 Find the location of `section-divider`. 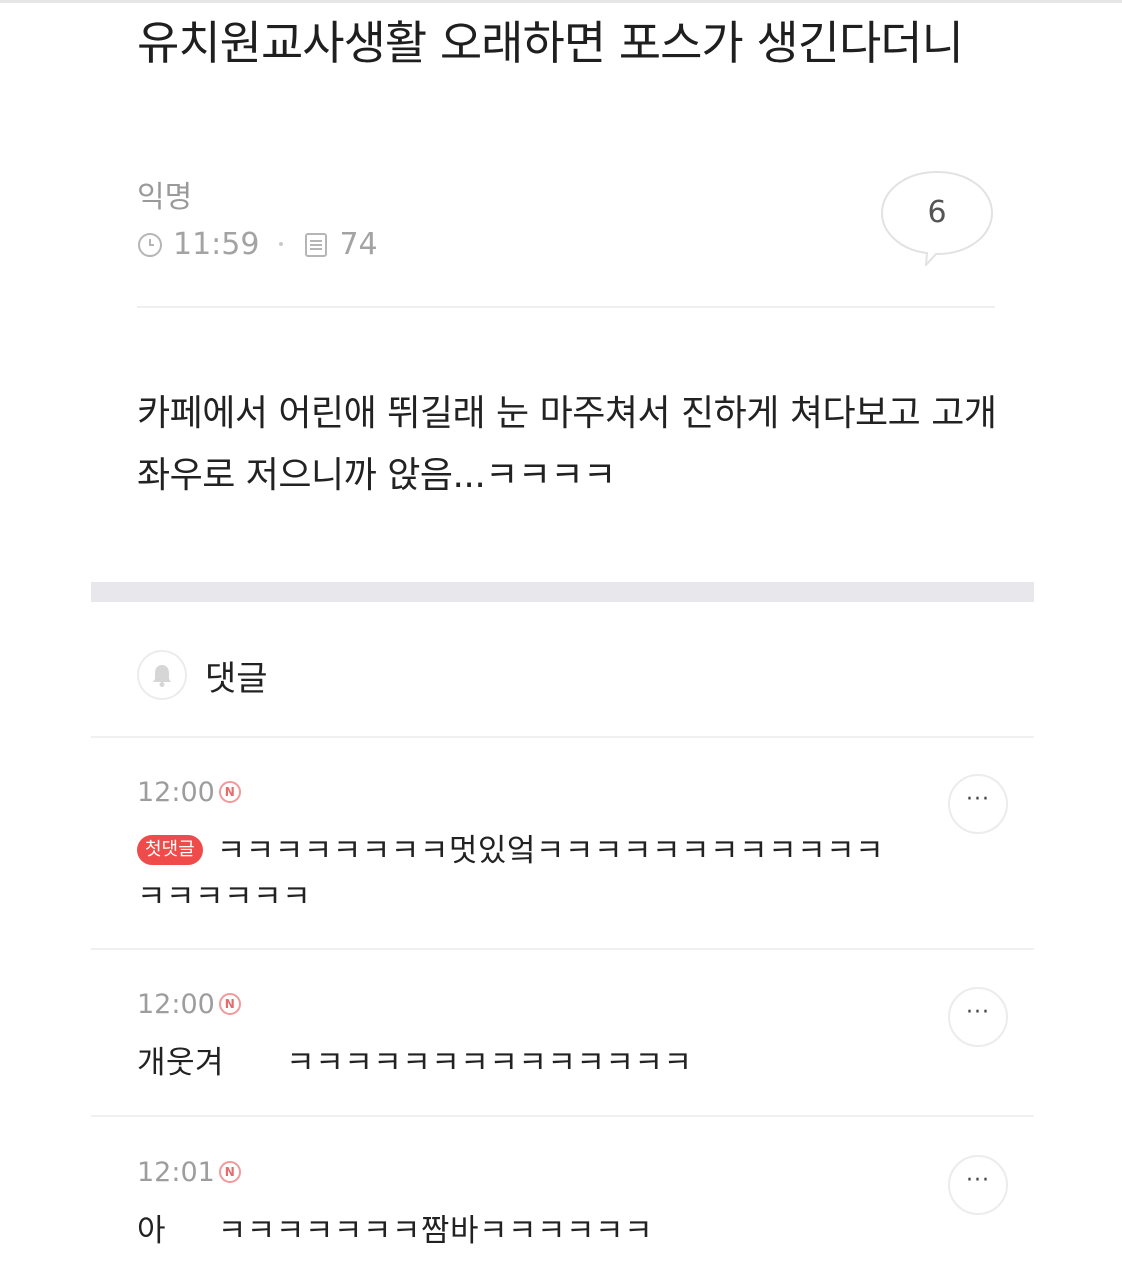

section-divider is located at coordinates (562, 592).